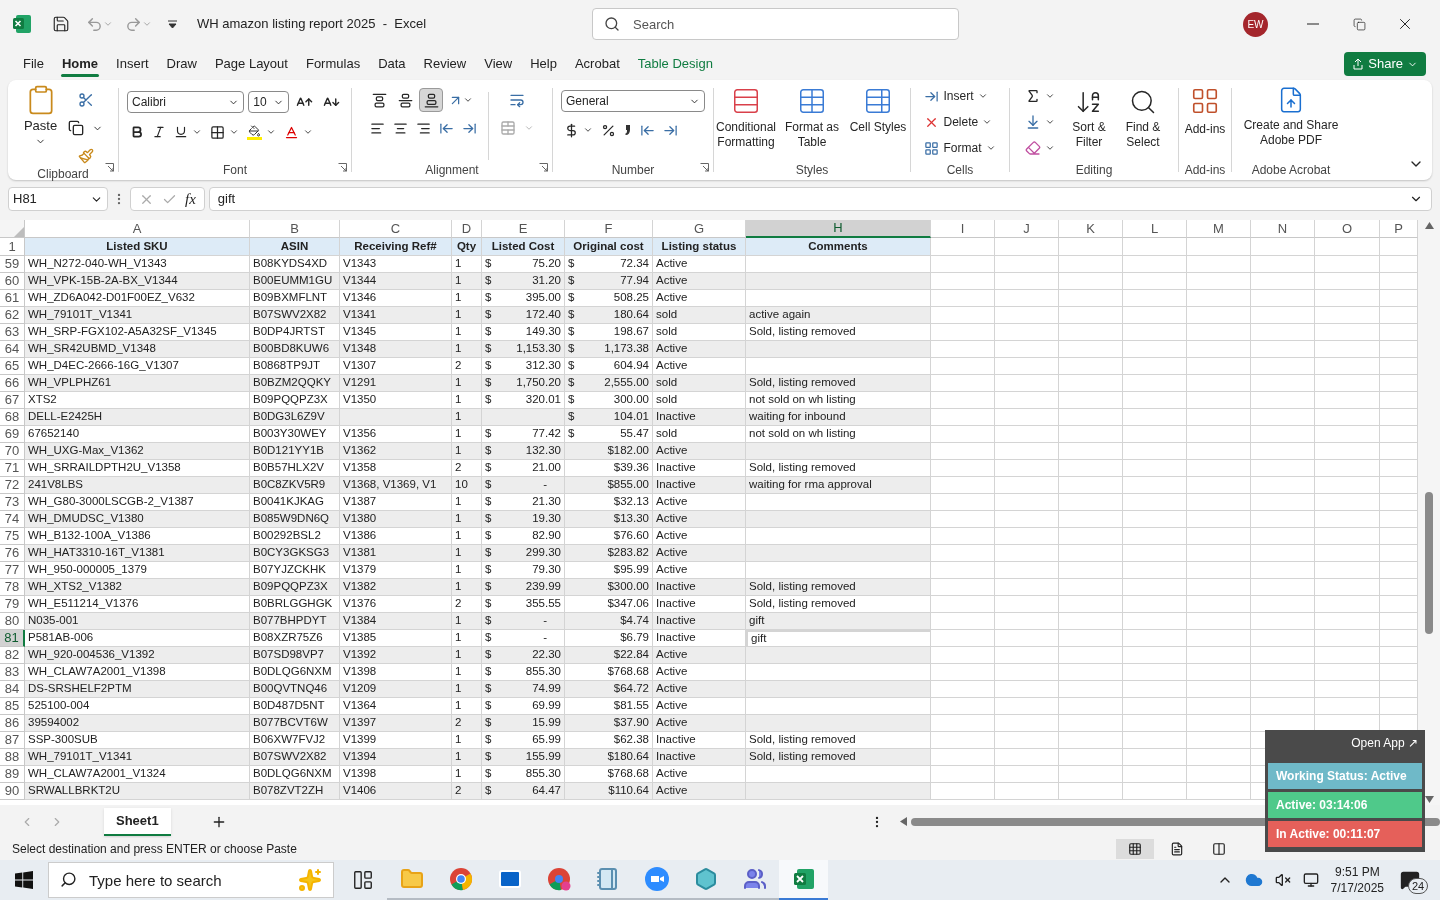 This screenshot has width=1440, height=900. What do you see at coordinates (94, 24) in the screenshot?
I see `undo-icon` at bounding box center [94, 24].